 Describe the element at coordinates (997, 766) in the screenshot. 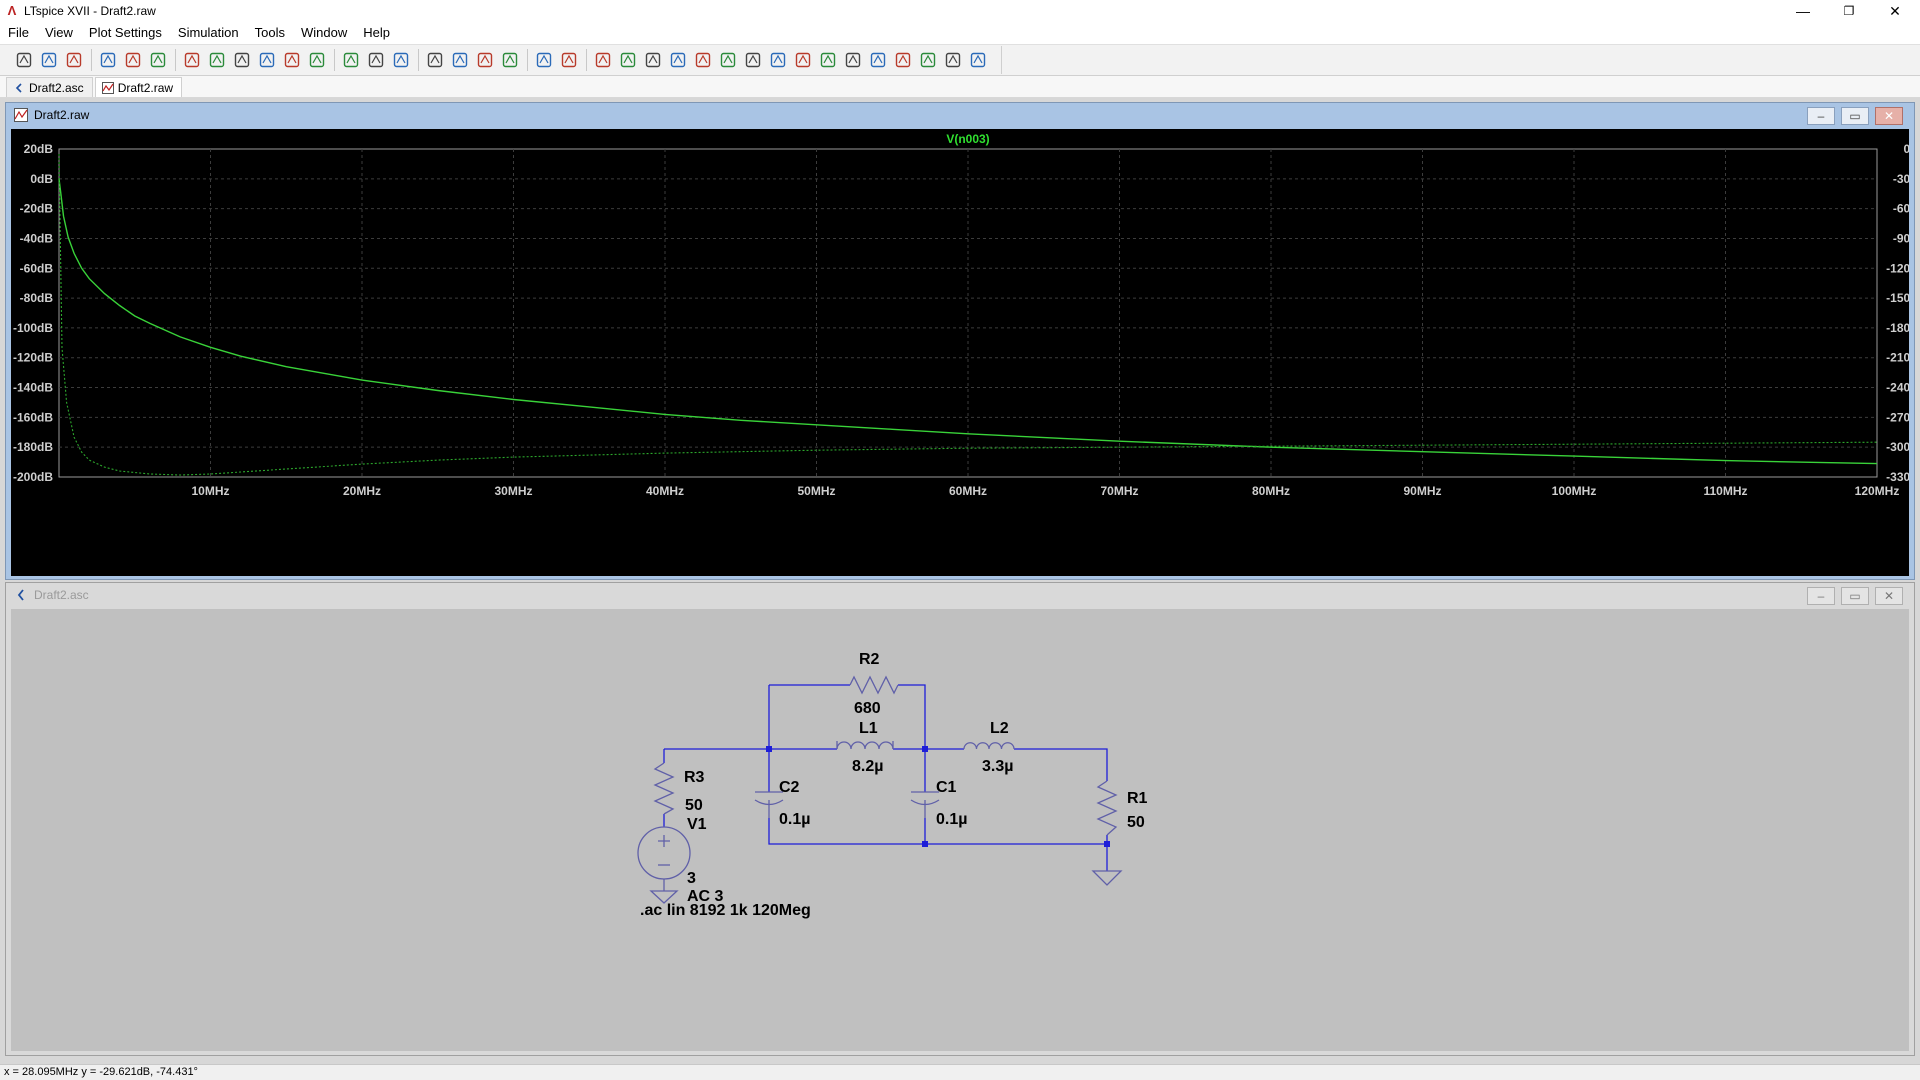

I see `l2-value-label: 3.3µ` at that location.